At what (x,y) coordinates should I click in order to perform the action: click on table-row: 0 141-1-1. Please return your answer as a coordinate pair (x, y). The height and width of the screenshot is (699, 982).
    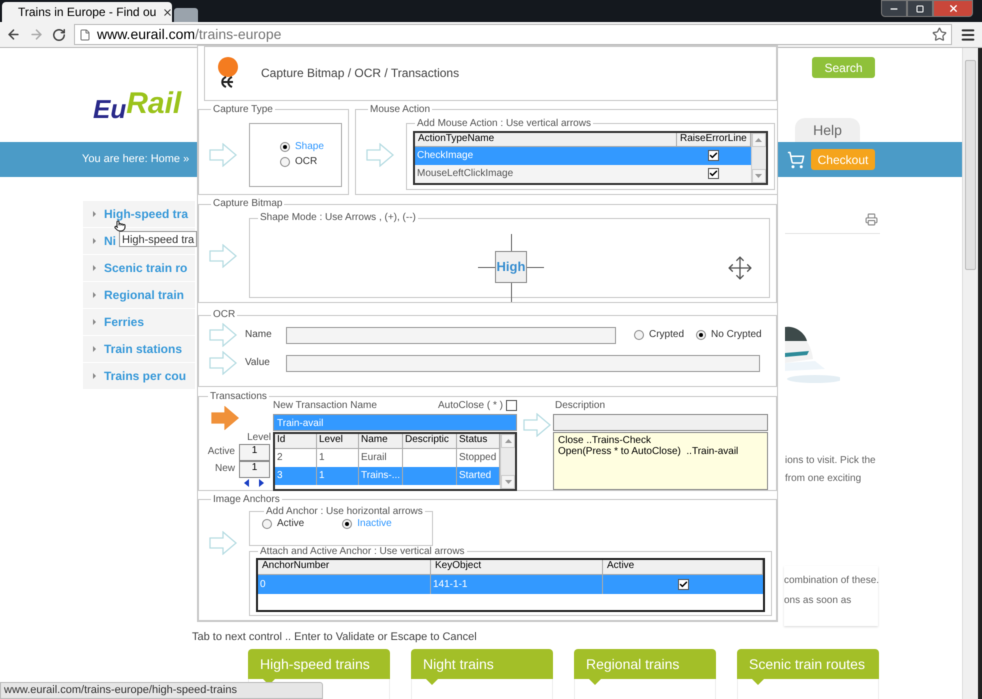
    Looking at the image, I should click on (510, 584).